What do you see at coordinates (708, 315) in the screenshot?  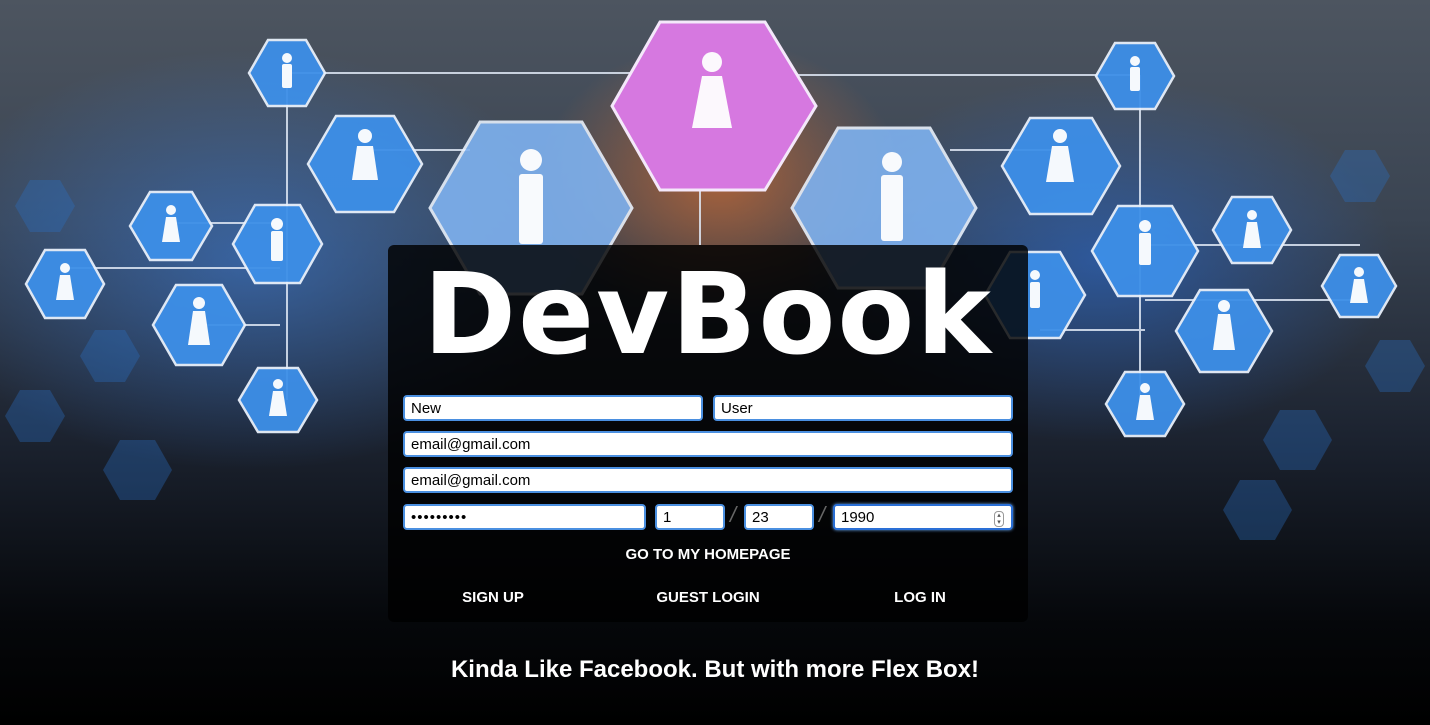 I see `devbook-logo: DevBook` at bounding box center [708, 315].